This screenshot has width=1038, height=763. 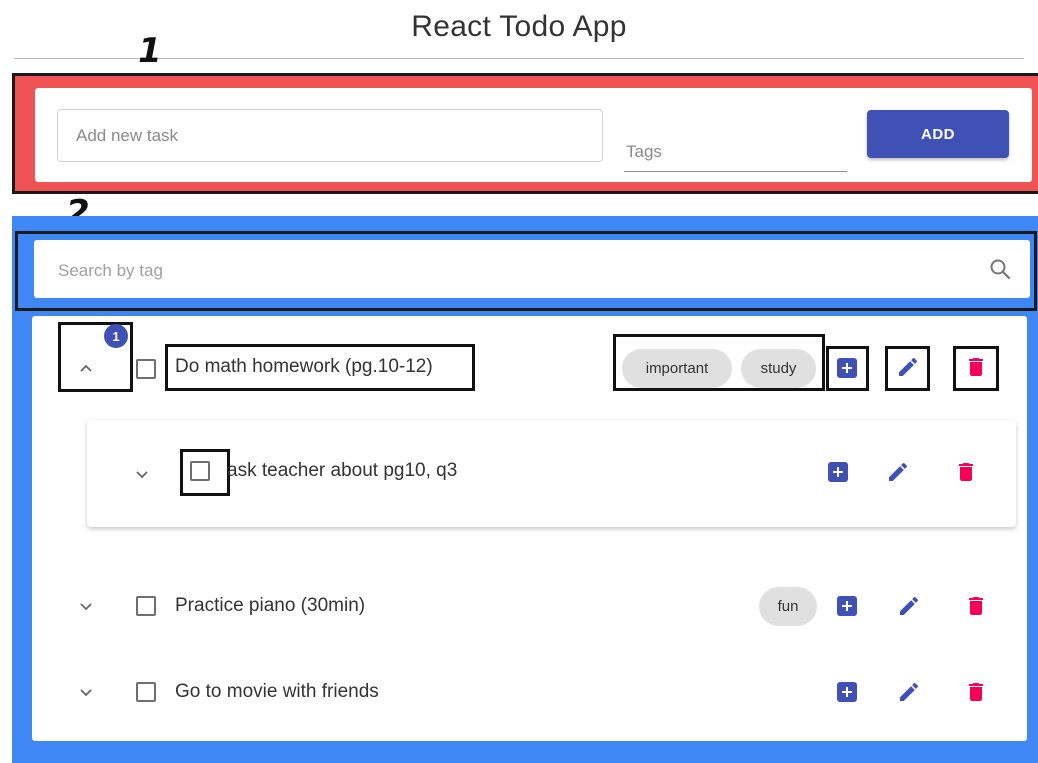 I want to click on subtask-count-badge: 1, so click(x=116, y=336).